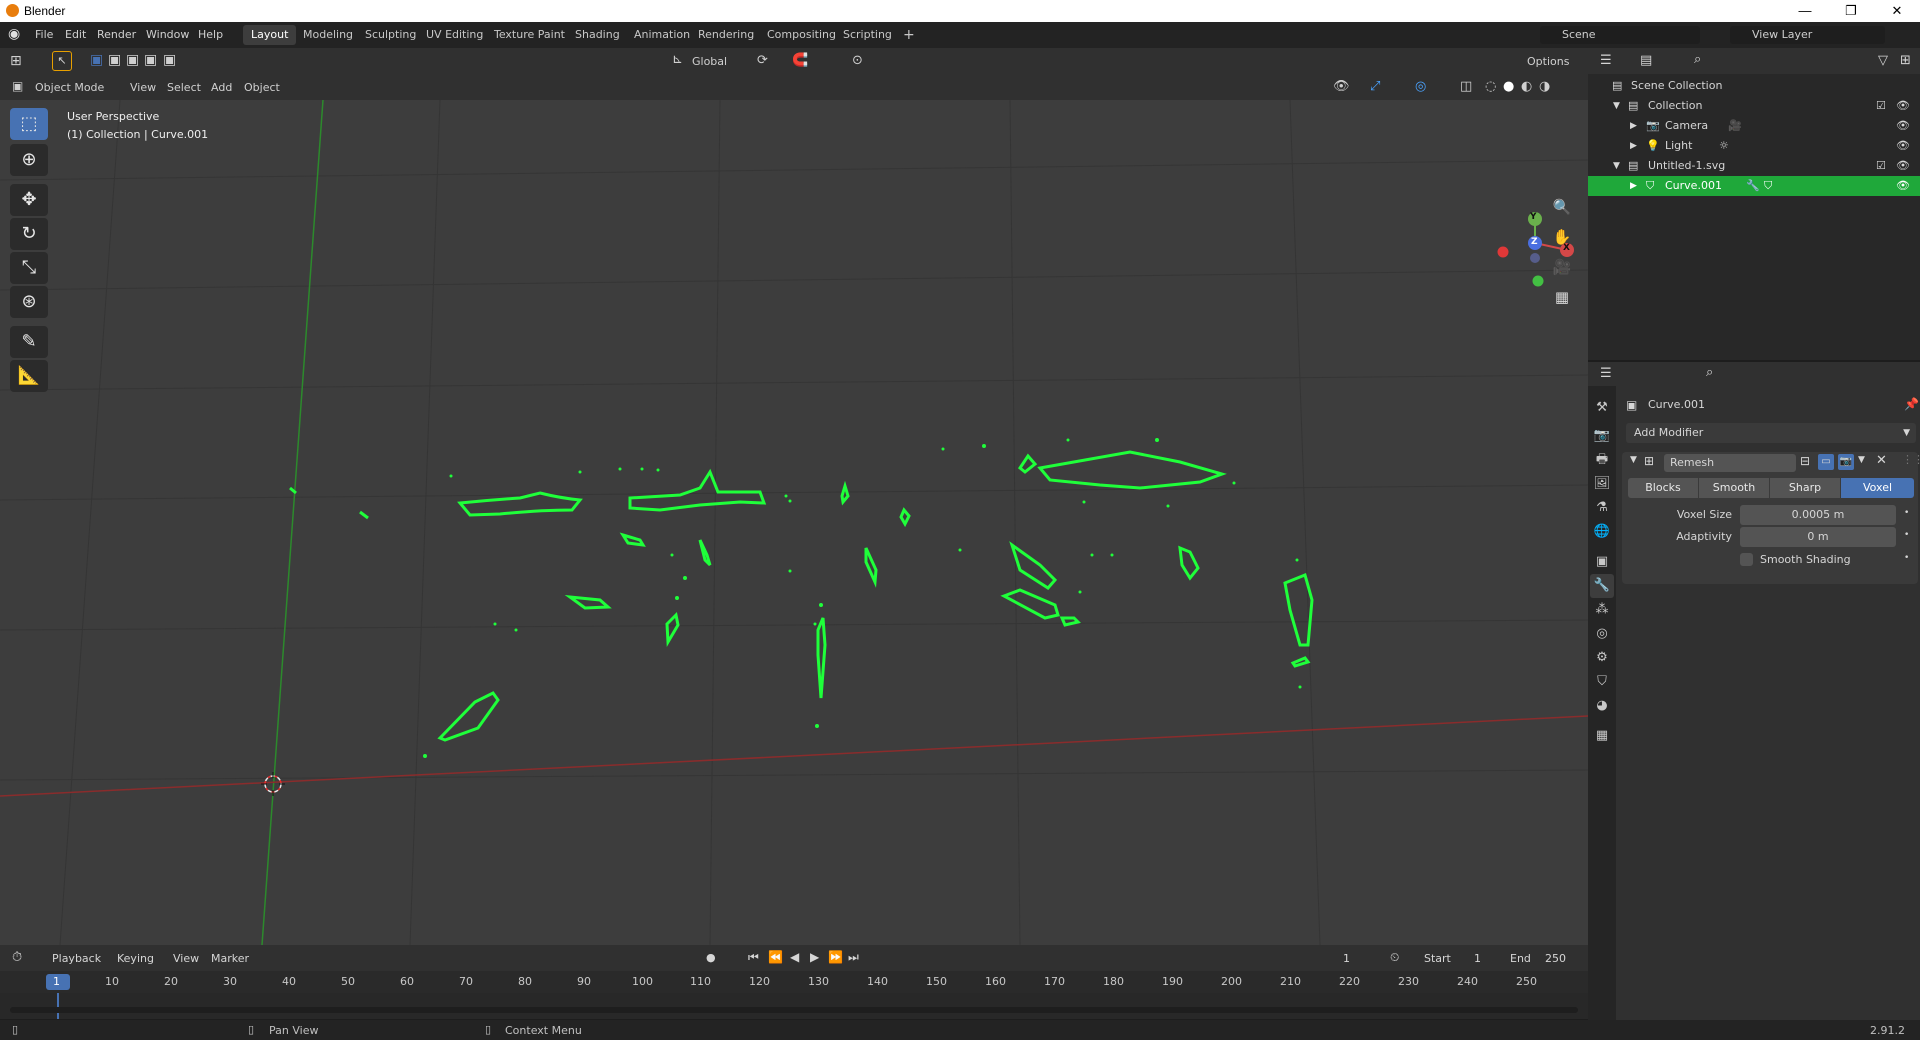 This screenshot has height=1040, width=1920. I want to click on preview-range-icon: ⏲, so click(1394, 957).